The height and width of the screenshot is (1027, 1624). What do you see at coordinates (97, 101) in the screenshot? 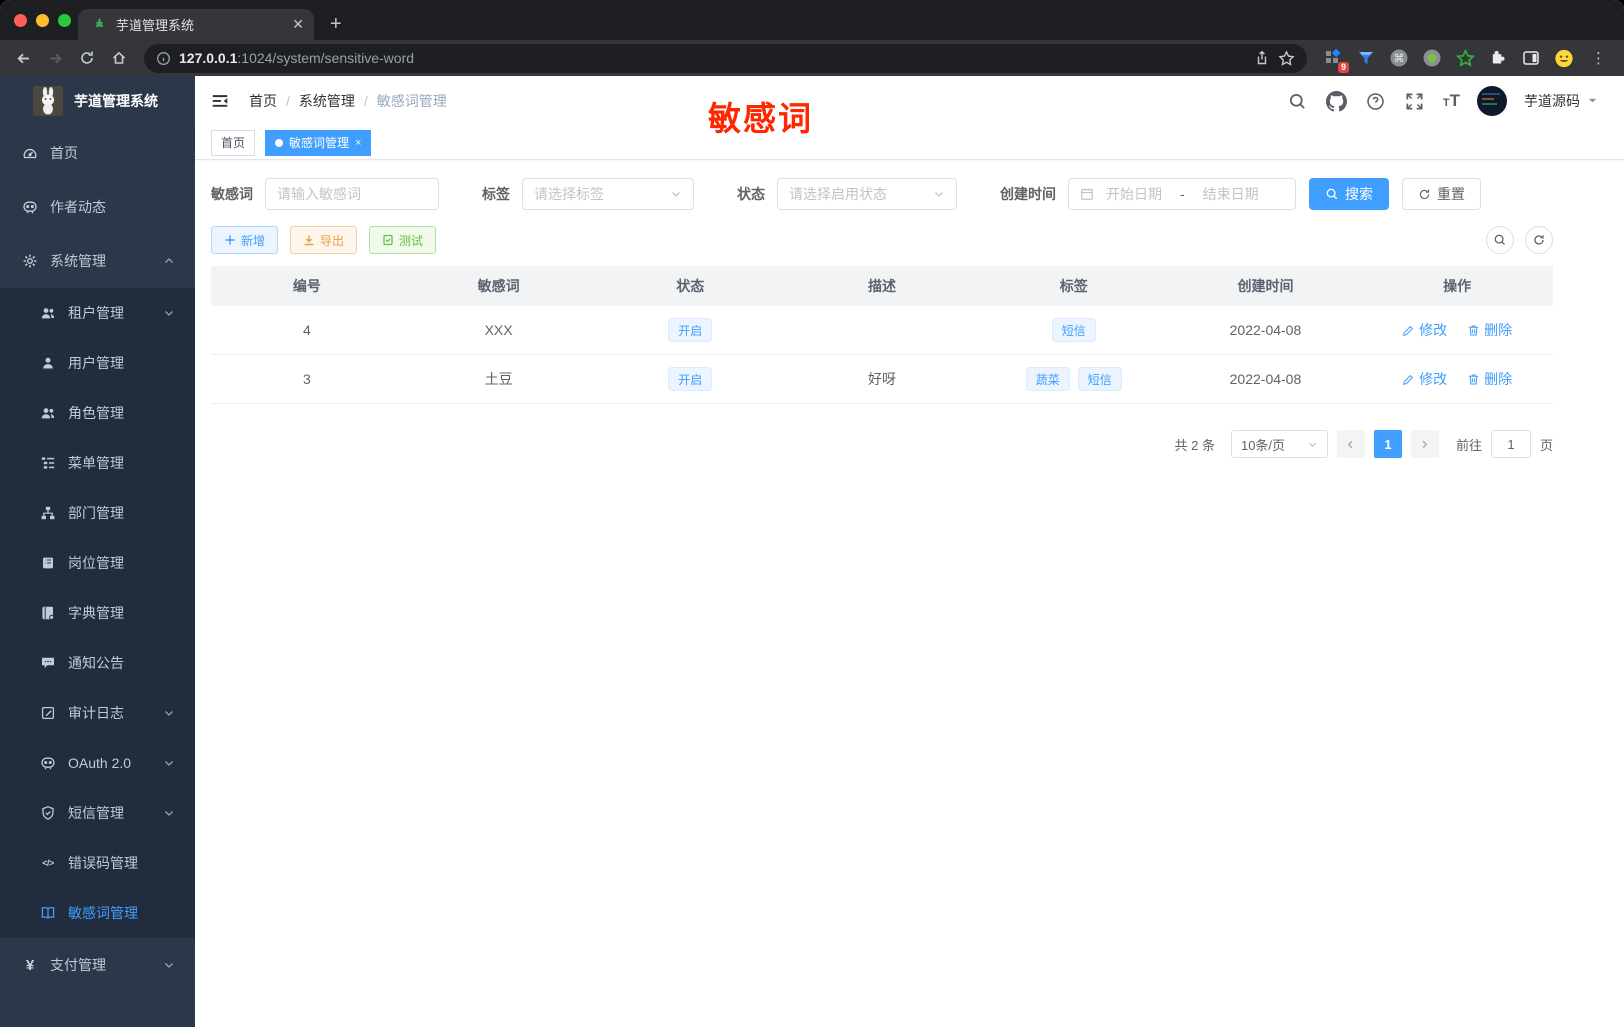
I see `sidebar-logo: 芋道管理系统` at bounding box center [97, 101].